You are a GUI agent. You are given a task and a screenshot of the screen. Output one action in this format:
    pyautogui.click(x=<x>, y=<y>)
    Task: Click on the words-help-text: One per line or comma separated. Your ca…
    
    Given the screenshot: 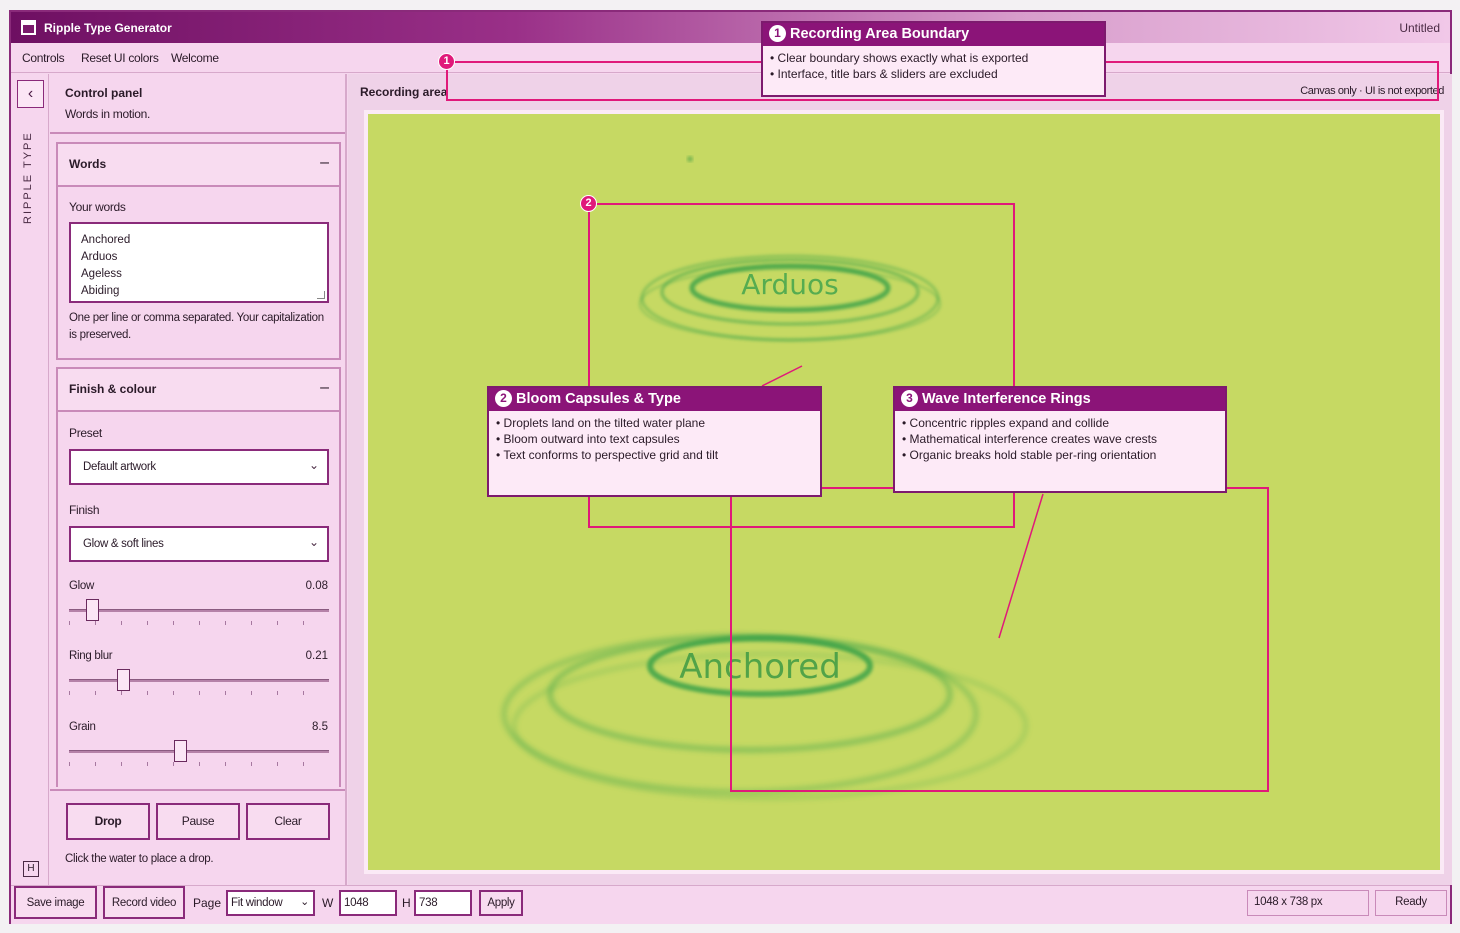 What is the action you would take?
    pyautogui.click(x=196, y=326)
    